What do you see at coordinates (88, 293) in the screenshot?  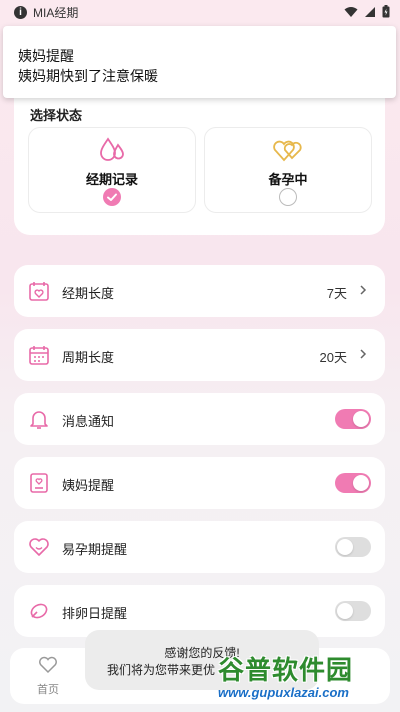 I see `setting-label: 经期长度` at bounding box center [88, 293].